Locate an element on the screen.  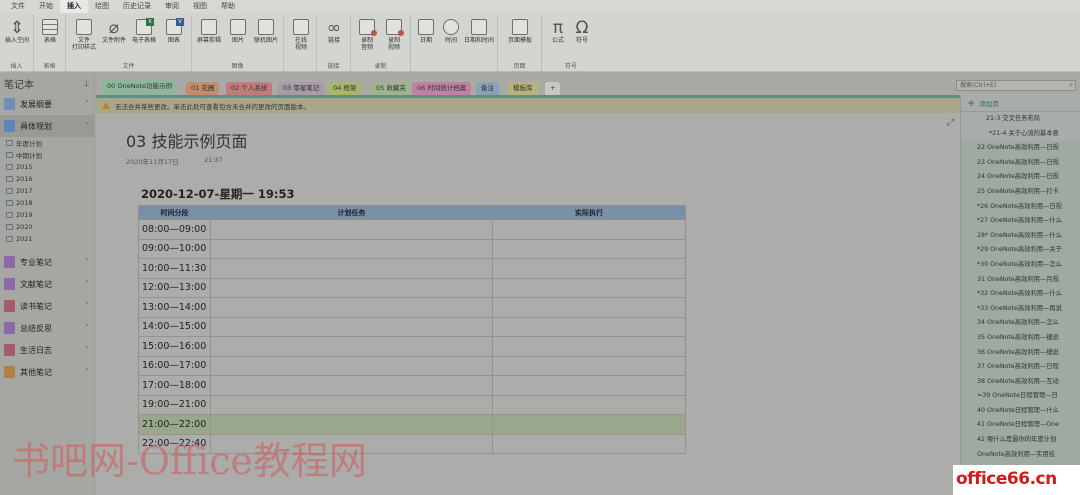
table-header-actual: 实际执行 is located at coordinates (589, 212).